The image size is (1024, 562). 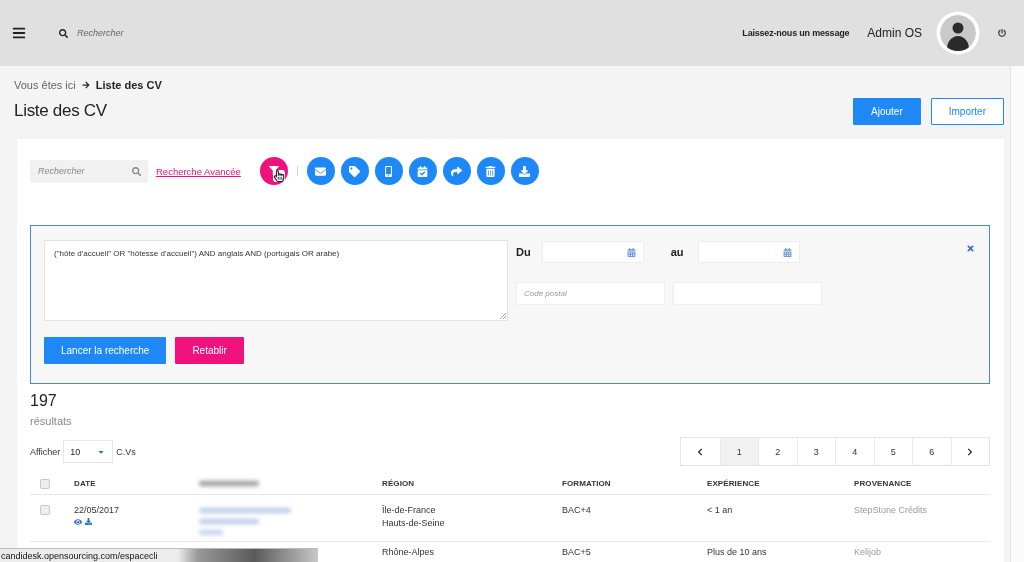 I want to click on calendar-button, so click(x=422, y=171).